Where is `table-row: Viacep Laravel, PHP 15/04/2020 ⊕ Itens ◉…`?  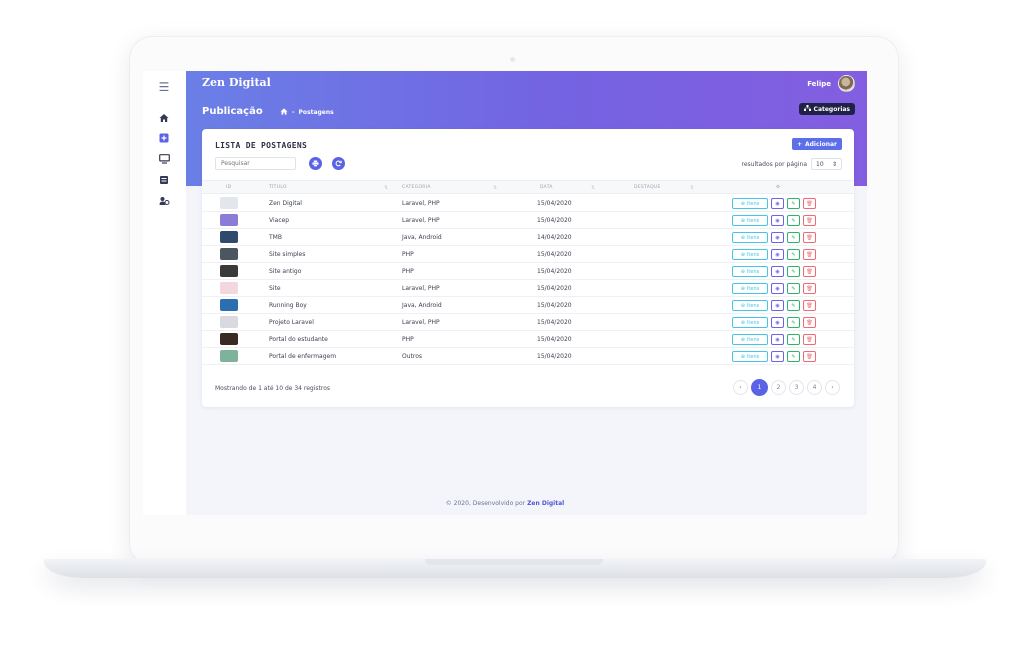
table-row: Viacep Laravel, PHP 15/04/2020 ⊕ Itens ◉… is located at coordinates (528, 220).